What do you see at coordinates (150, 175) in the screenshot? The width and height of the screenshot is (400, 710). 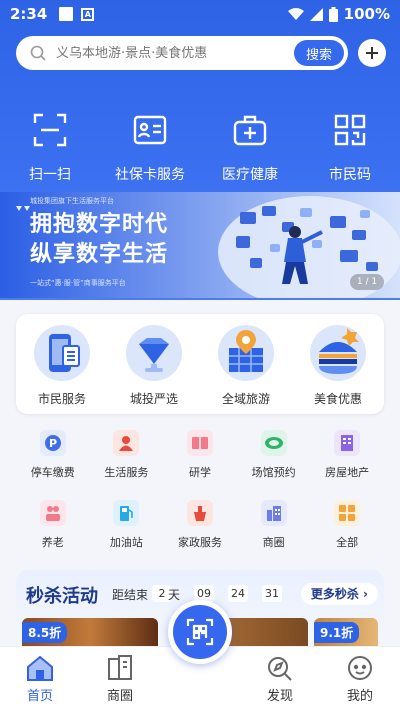 I see `quick-action-label: 社保卡服务` at bounding box center [150, 175].